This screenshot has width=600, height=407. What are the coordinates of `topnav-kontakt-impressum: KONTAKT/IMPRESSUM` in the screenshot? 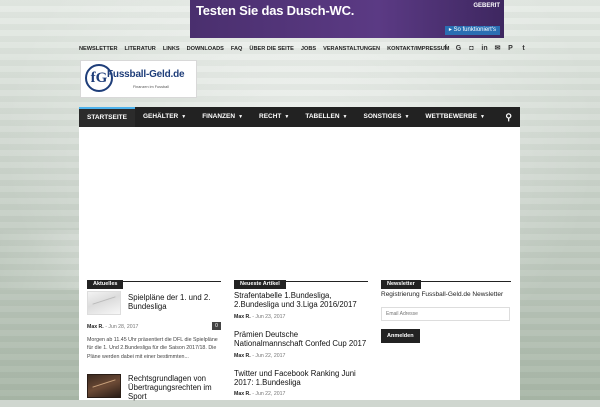 It's located at (418, 49).